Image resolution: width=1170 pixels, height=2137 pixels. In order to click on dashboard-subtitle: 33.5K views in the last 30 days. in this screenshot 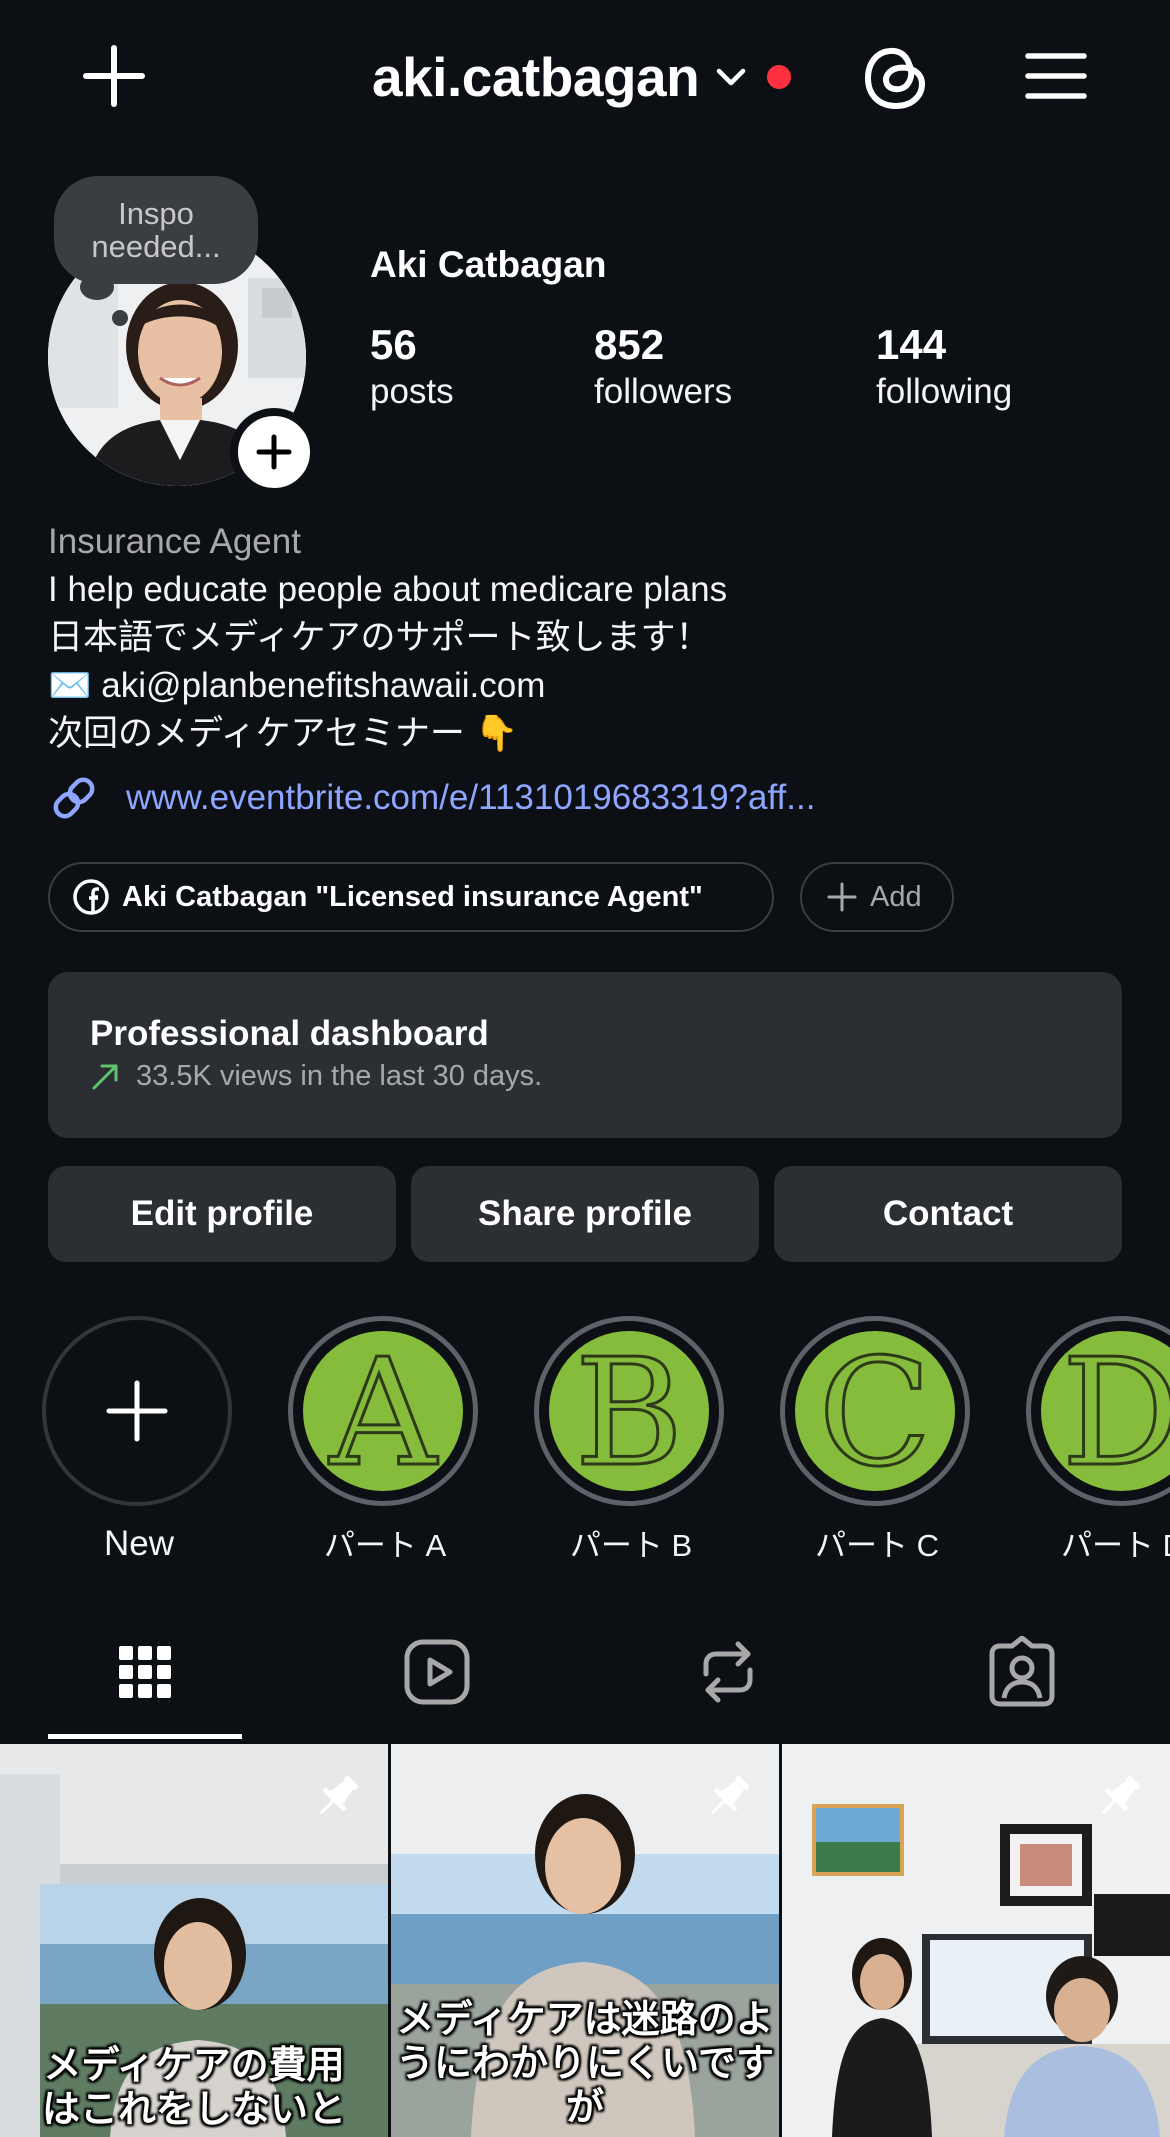, I will do `click(316, 1076)`.